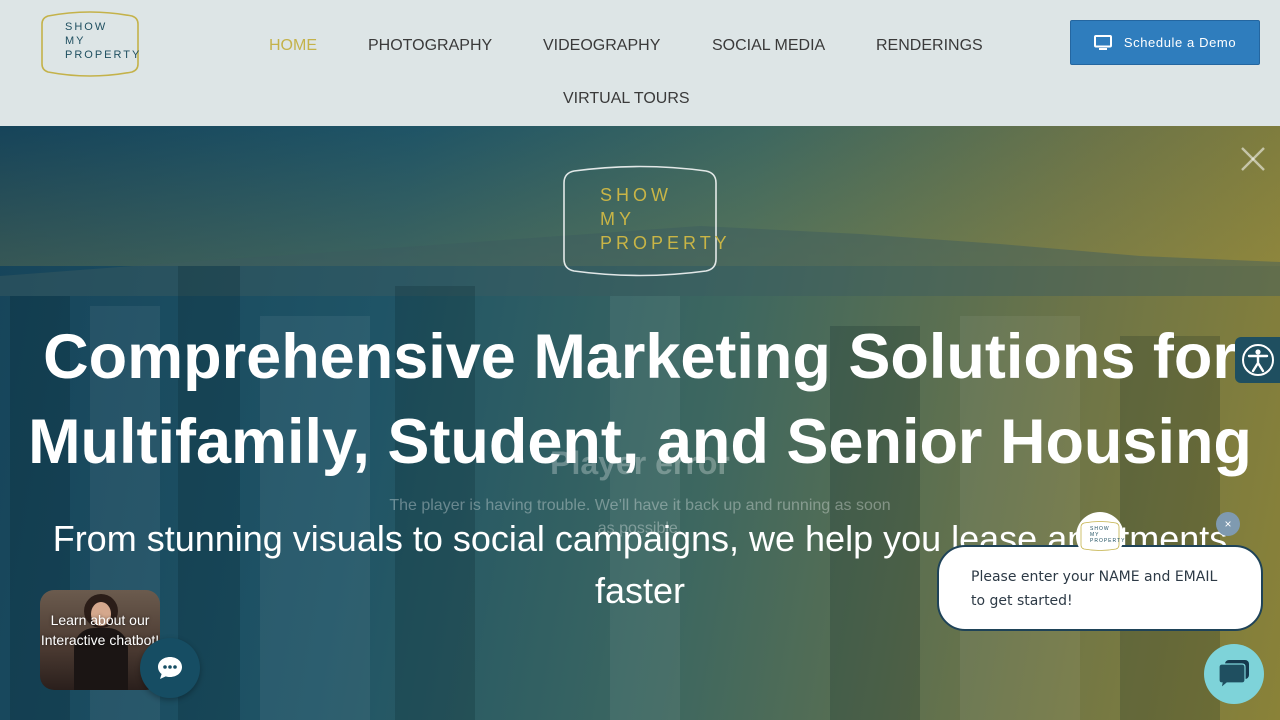 The image size is (1280, 720). I want to click on nav-photography: PHOTOGRAPHY, so click(430, 46).